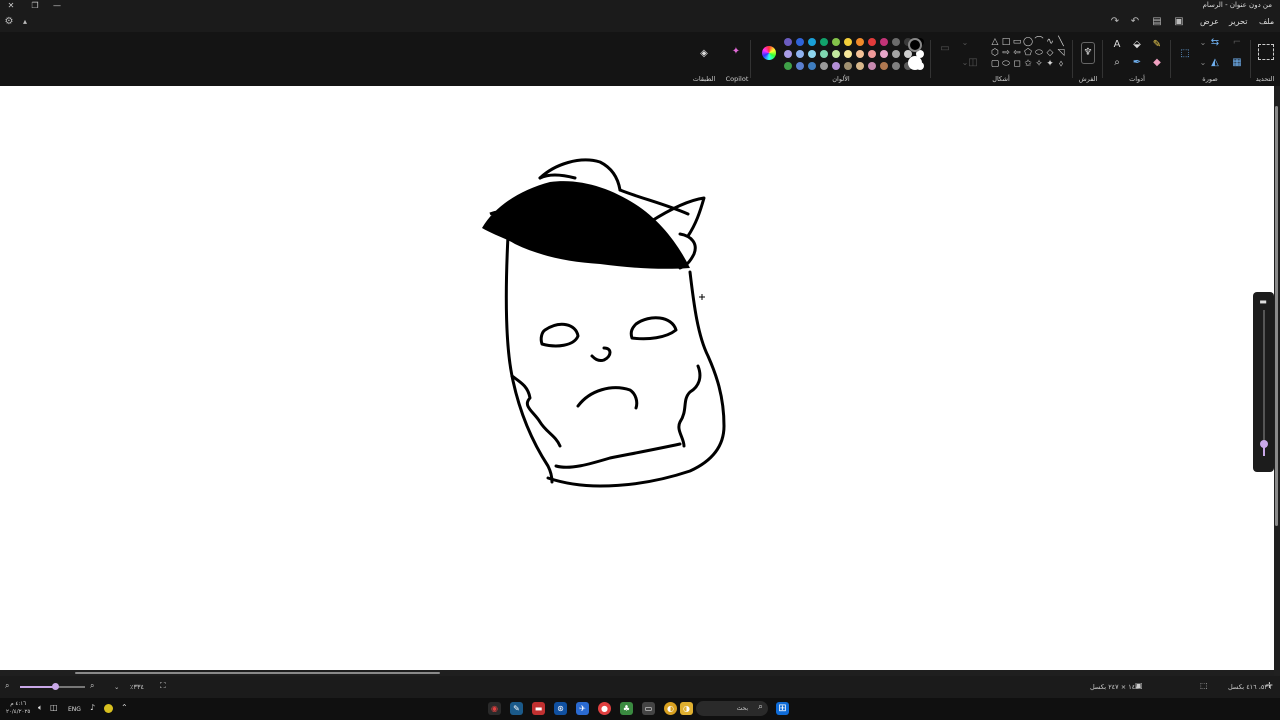 The width and height of the screenshot is (1280, 720). Describe the element at coordinates (1266, 21) in the screenshot. I see `menu-file: ملف` at that location.